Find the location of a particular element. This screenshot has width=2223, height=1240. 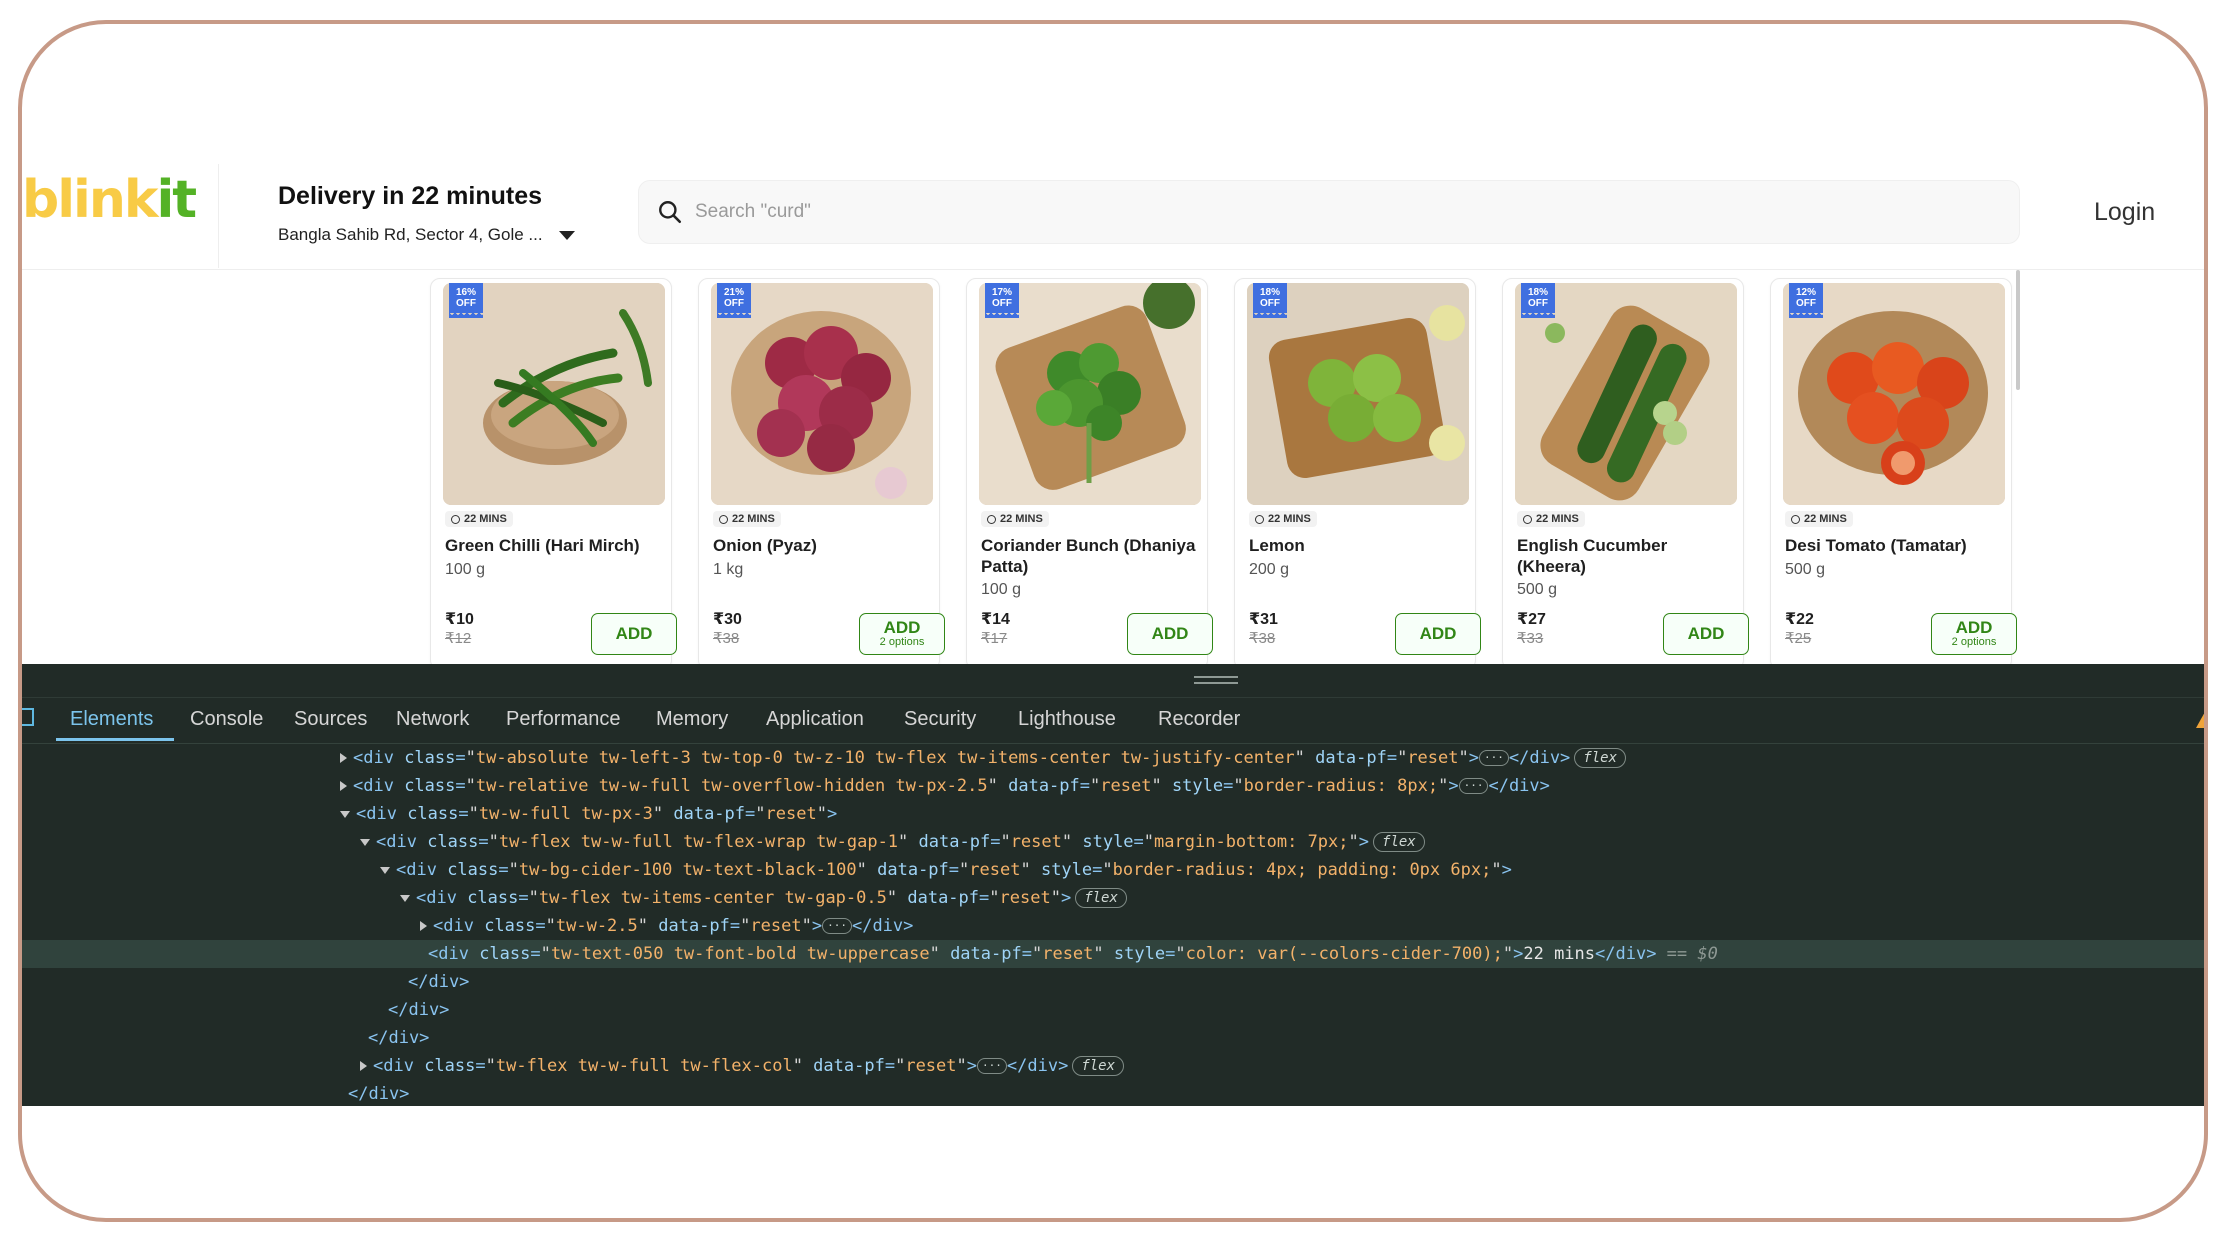

tab-sources: Sources is located at coordinates (330, 719).